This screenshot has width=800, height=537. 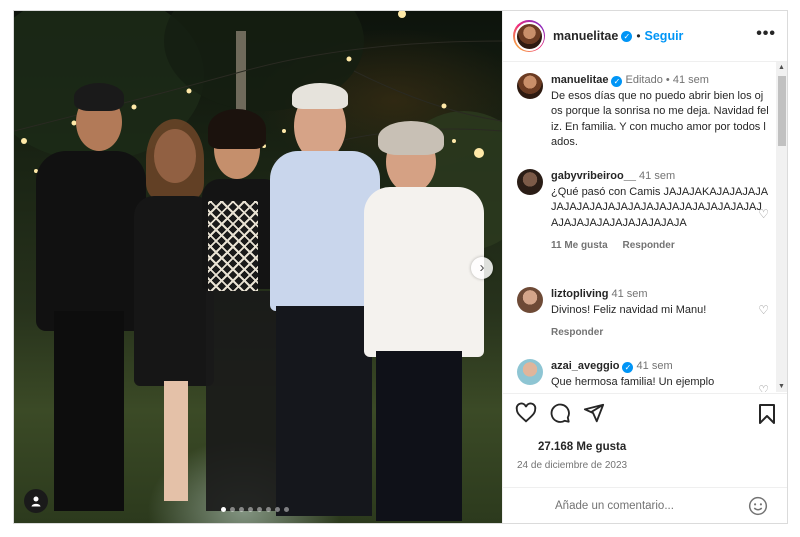 I want to click on post-header: manuelitae ✓ • Seguir •••, so click(x=645, y=36).